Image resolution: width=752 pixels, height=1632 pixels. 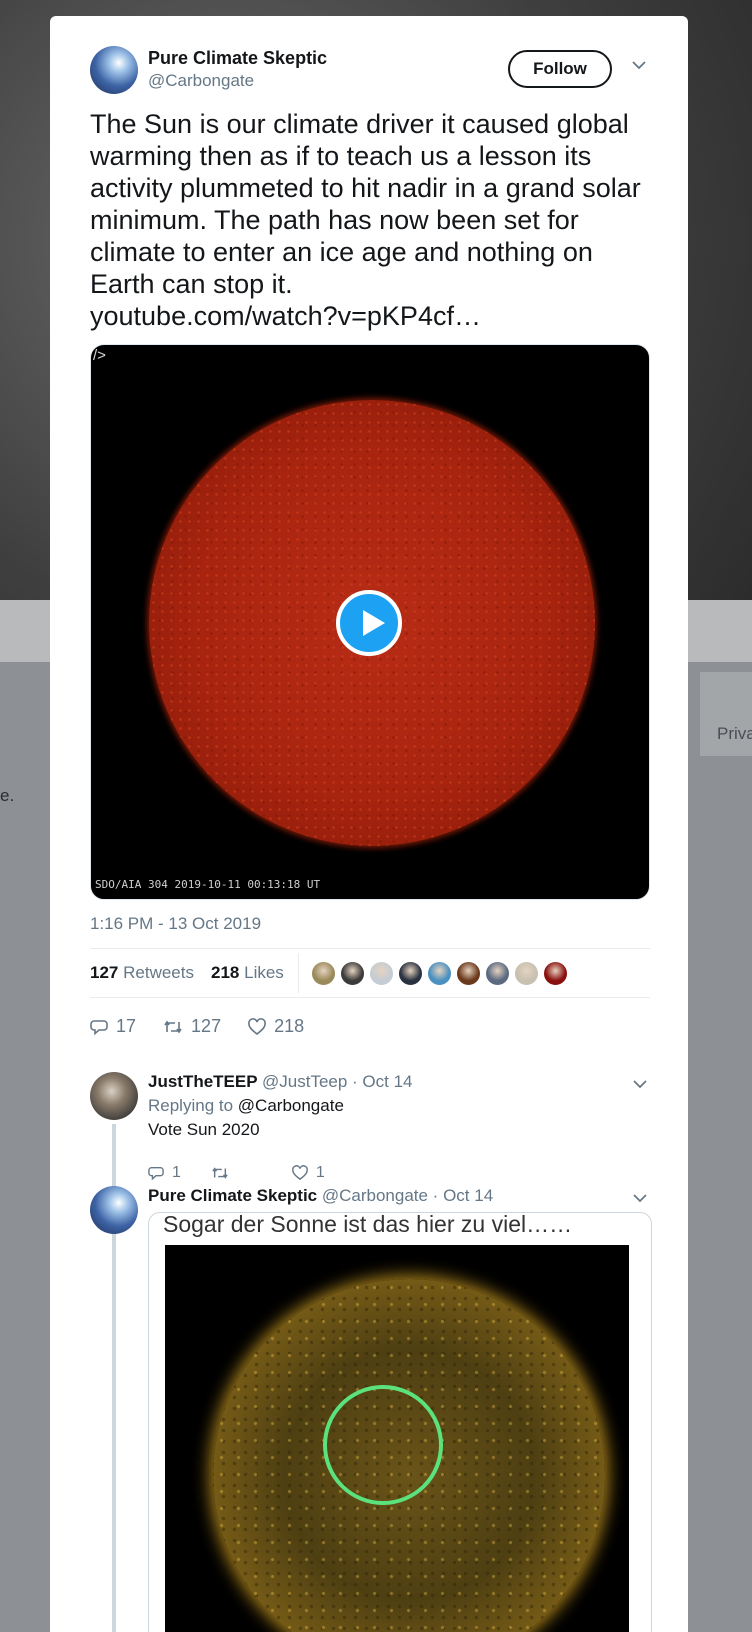 What do you see at coordinates (7, 795) in the screenshot?
I see `background-edge-text: e.` at bounding box center [7, 795].